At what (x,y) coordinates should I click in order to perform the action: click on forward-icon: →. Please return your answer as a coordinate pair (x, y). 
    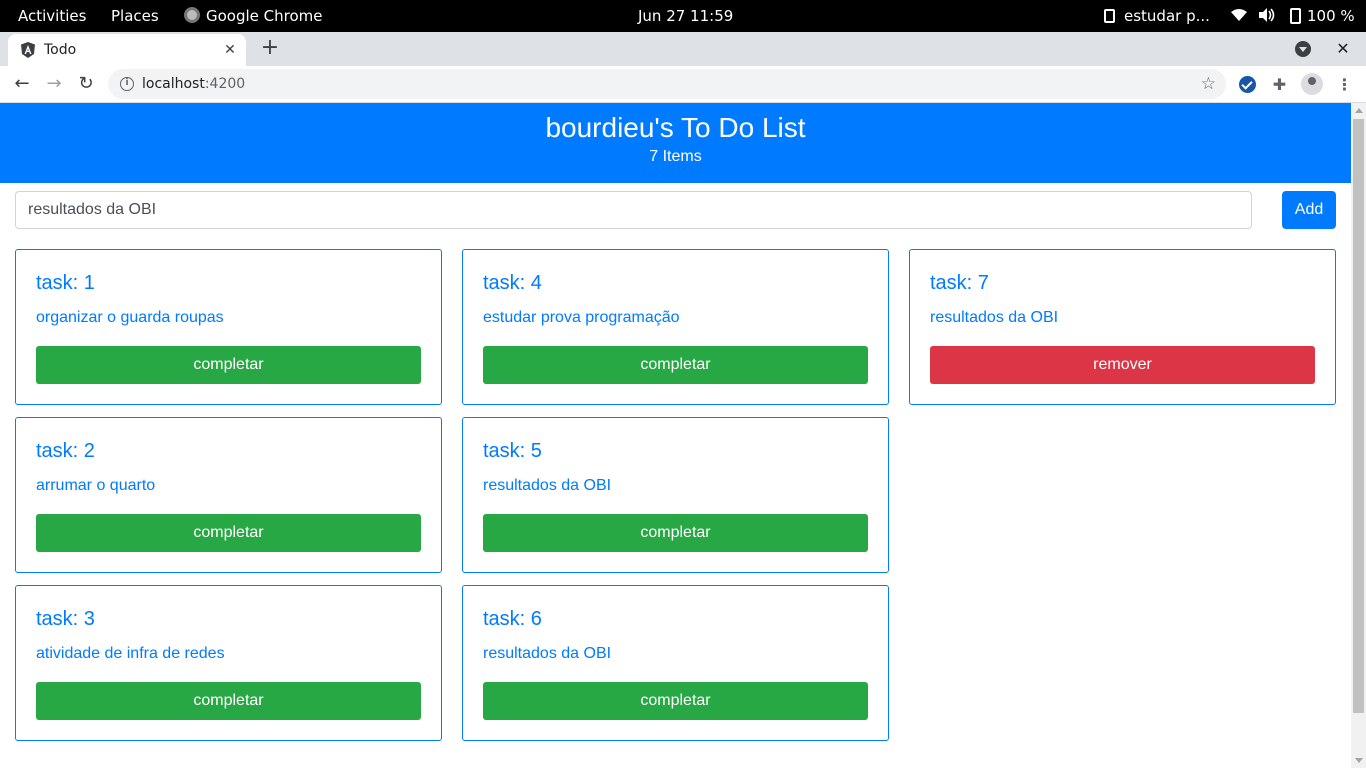
    Looking at the image, I should click on (54, 84).